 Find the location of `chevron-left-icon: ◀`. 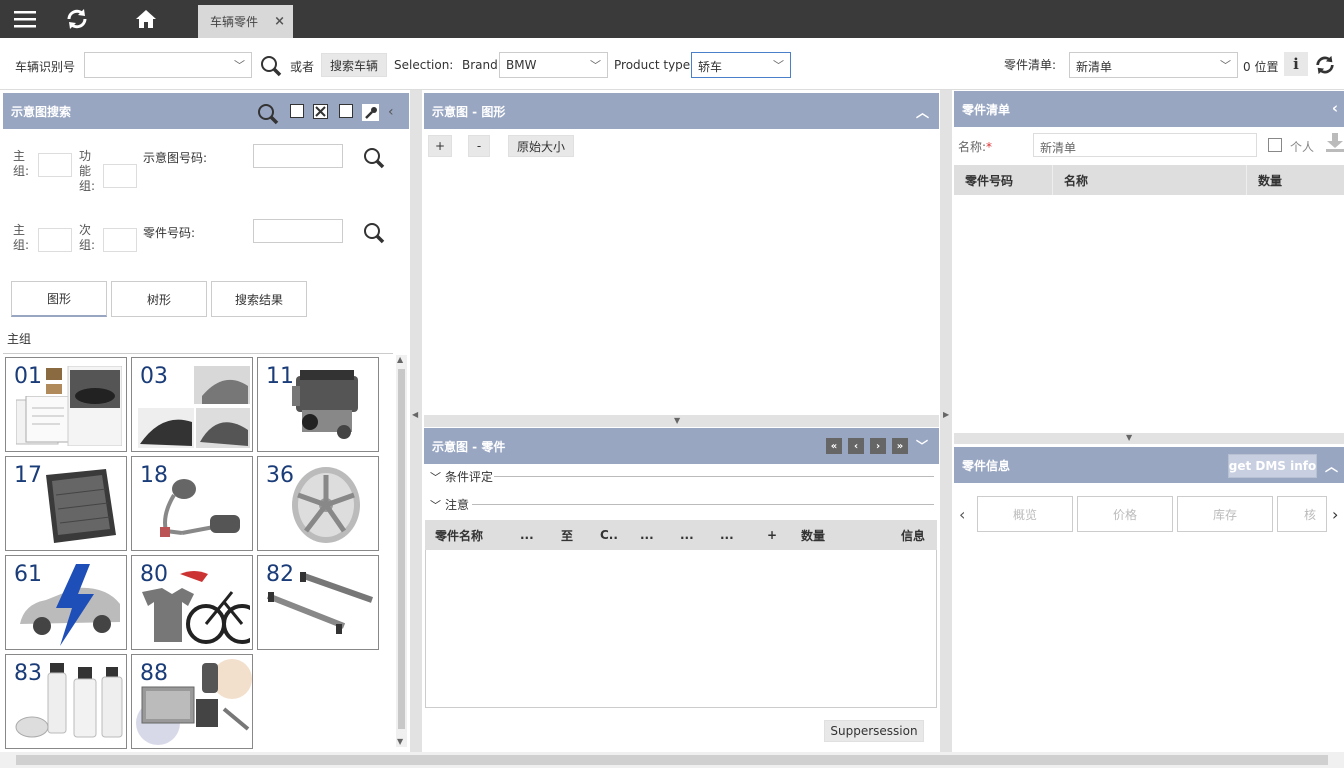

chevron-left-icon: ◀ is located at coordinates (415, 414).